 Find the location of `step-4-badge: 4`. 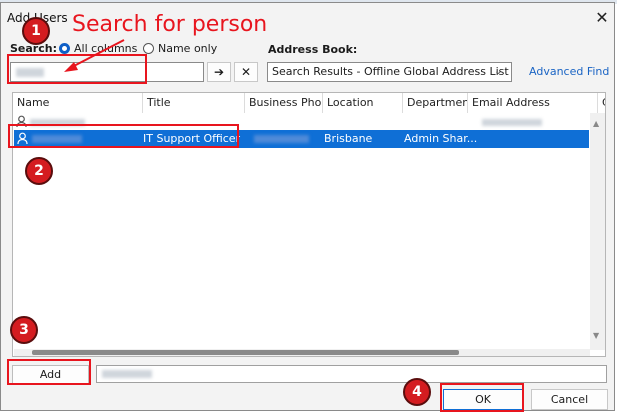

step-4-badge: 4 is located at coordinates (417, 392).